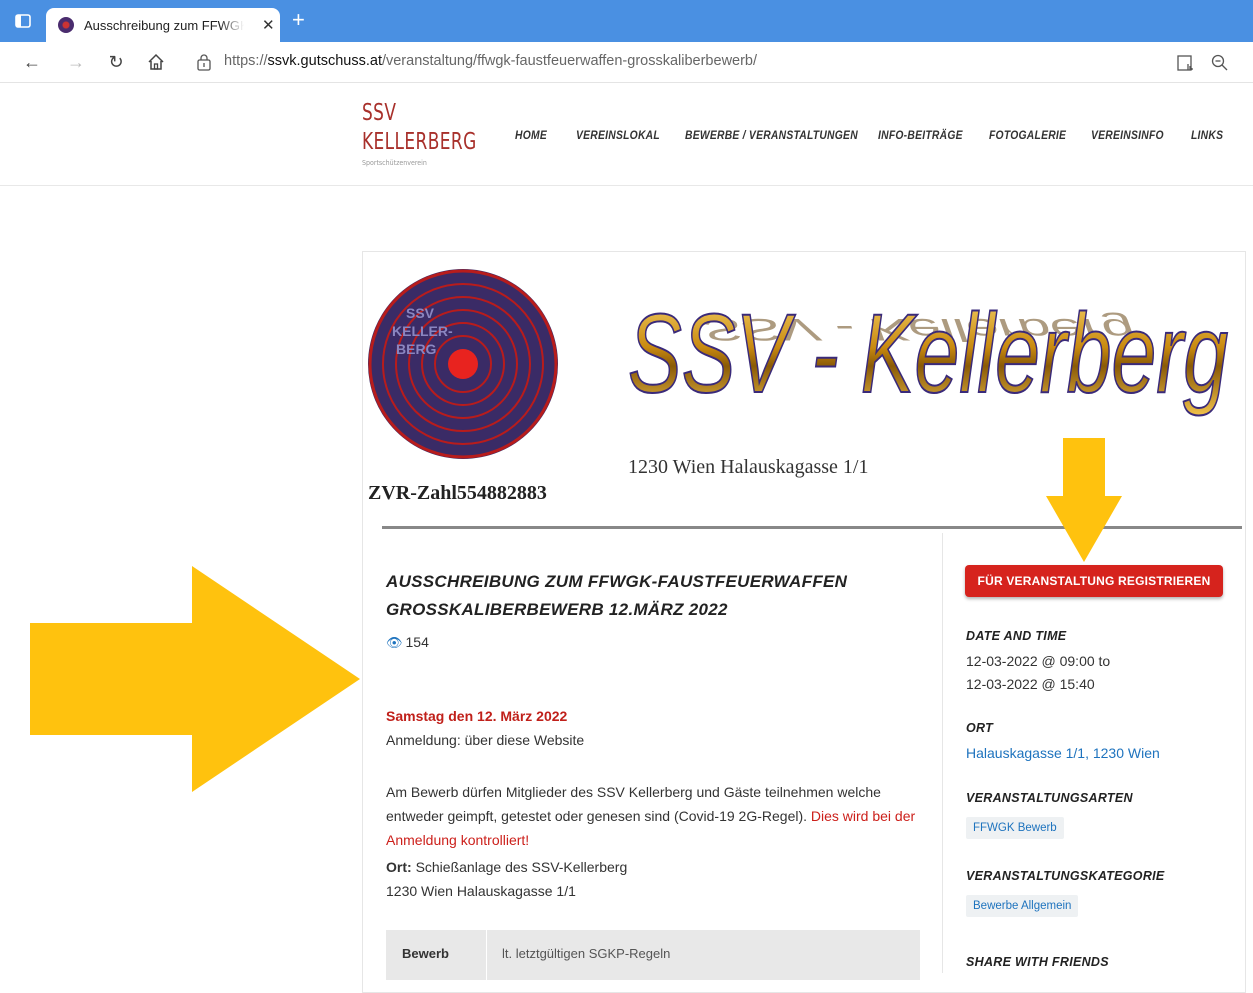 The height and width of the screenshot is (993, 1253). What do you see at coordinates (425, 953) in the screenshot?
I see `table-key: Bewerb` at bounding box center [425, 953].